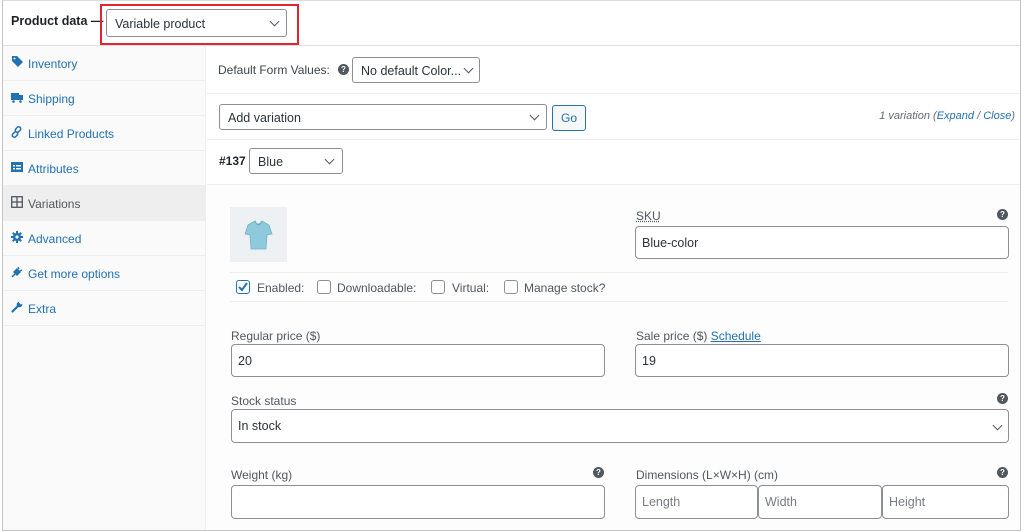 The width and height of the screenshot is (1024, 532). What do you see at coordinates (418, 502) in the screenshot?
I see `weight-input` at bounding box center [418, 502].